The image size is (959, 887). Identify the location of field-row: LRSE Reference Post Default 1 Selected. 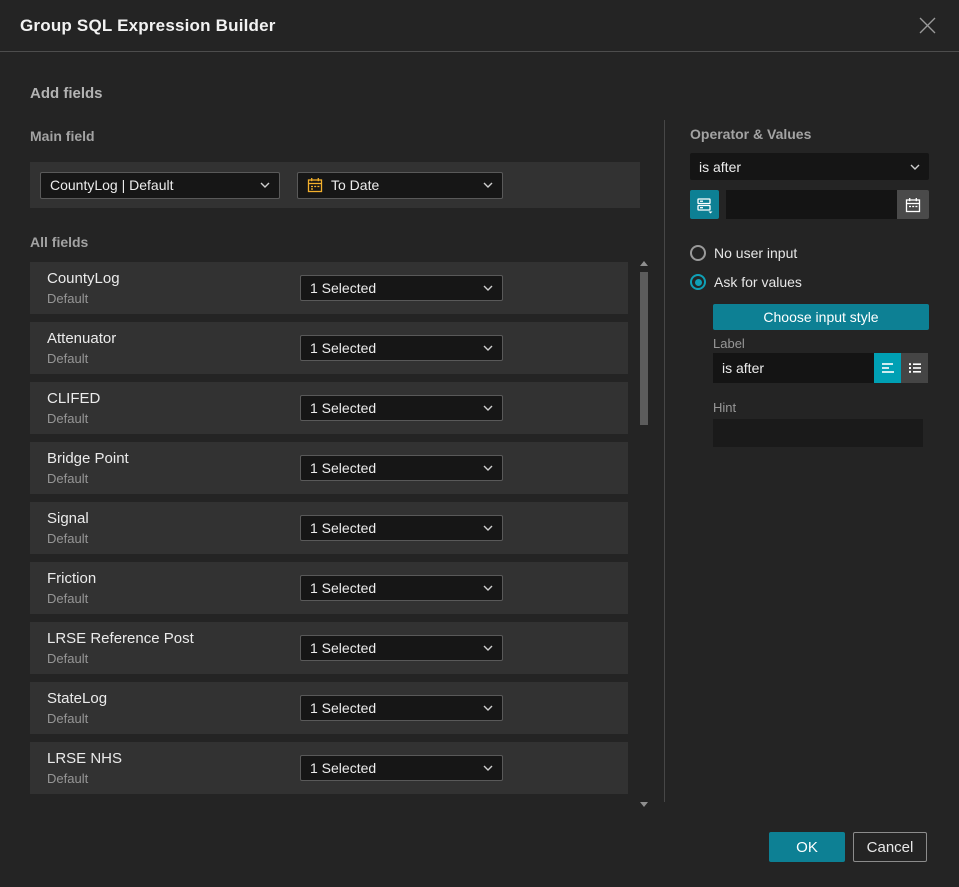
(329, 648).